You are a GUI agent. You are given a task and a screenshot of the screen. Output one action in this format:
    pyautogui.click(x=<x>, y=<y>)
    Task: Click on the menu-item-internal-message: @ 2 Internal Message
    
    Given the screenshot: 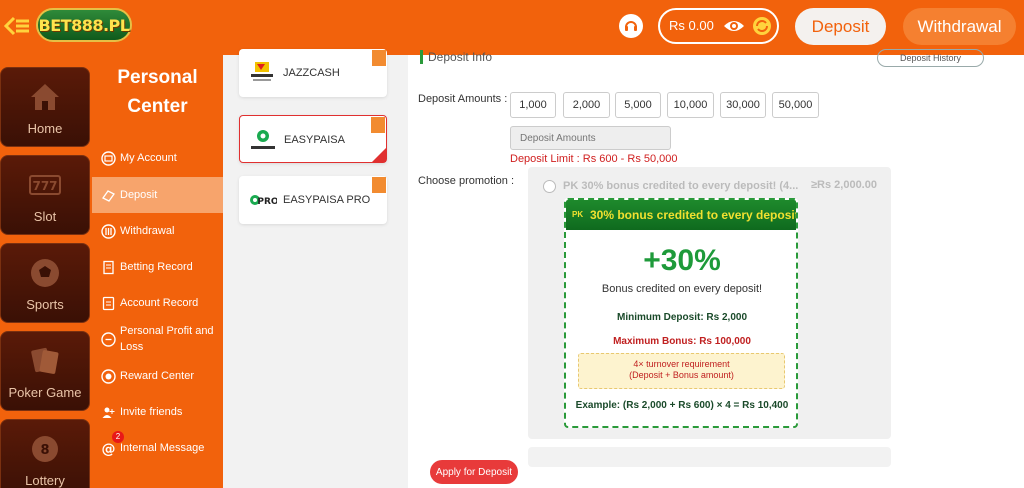 What is the action you would take?
    pyautogui.click(x=157, y=448)
    